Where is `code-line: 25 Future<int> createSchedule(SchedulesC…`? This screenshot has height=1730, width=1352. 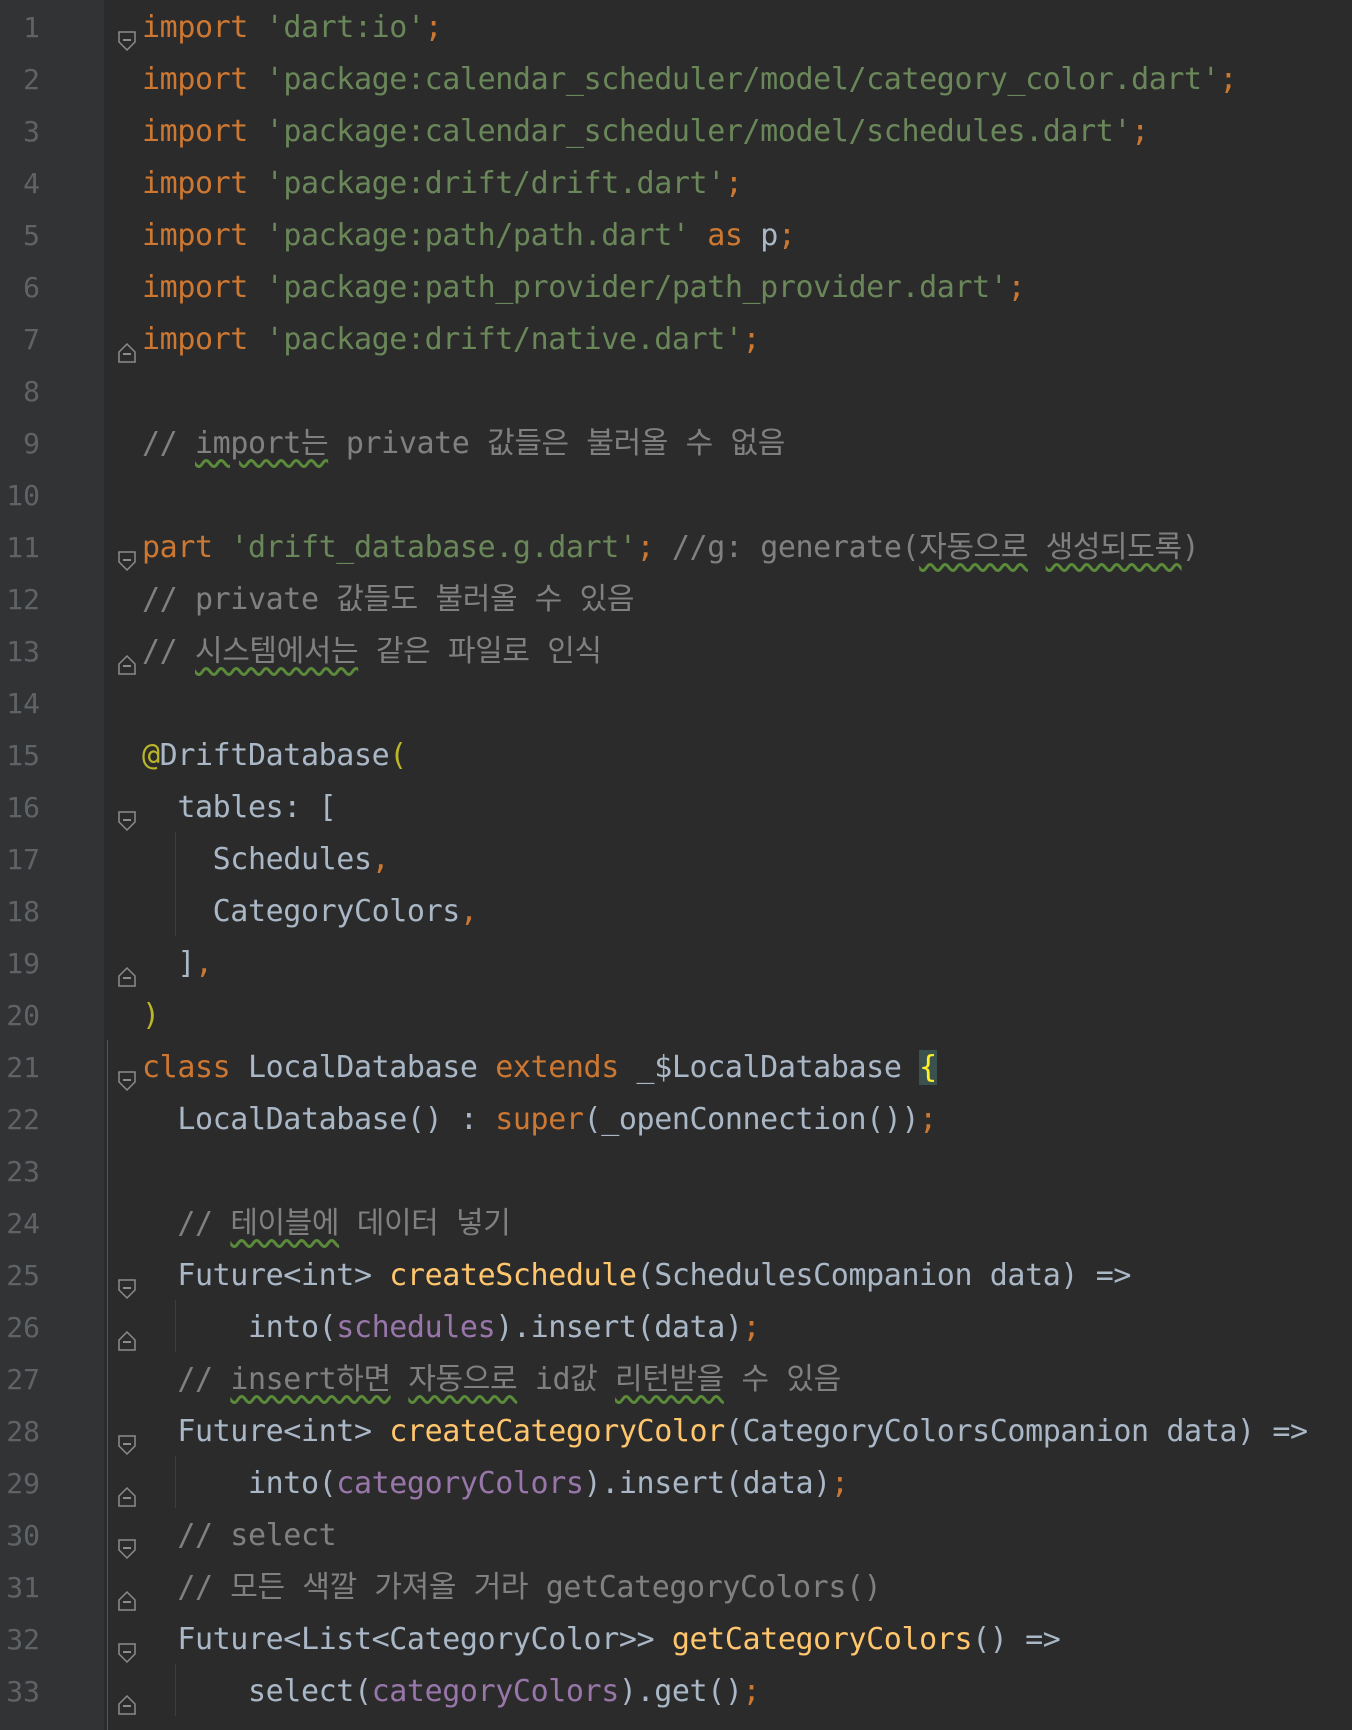
code-line: 25 Future<int> createSchedule(SchedulesC… is located at coordinates (676, 1276).